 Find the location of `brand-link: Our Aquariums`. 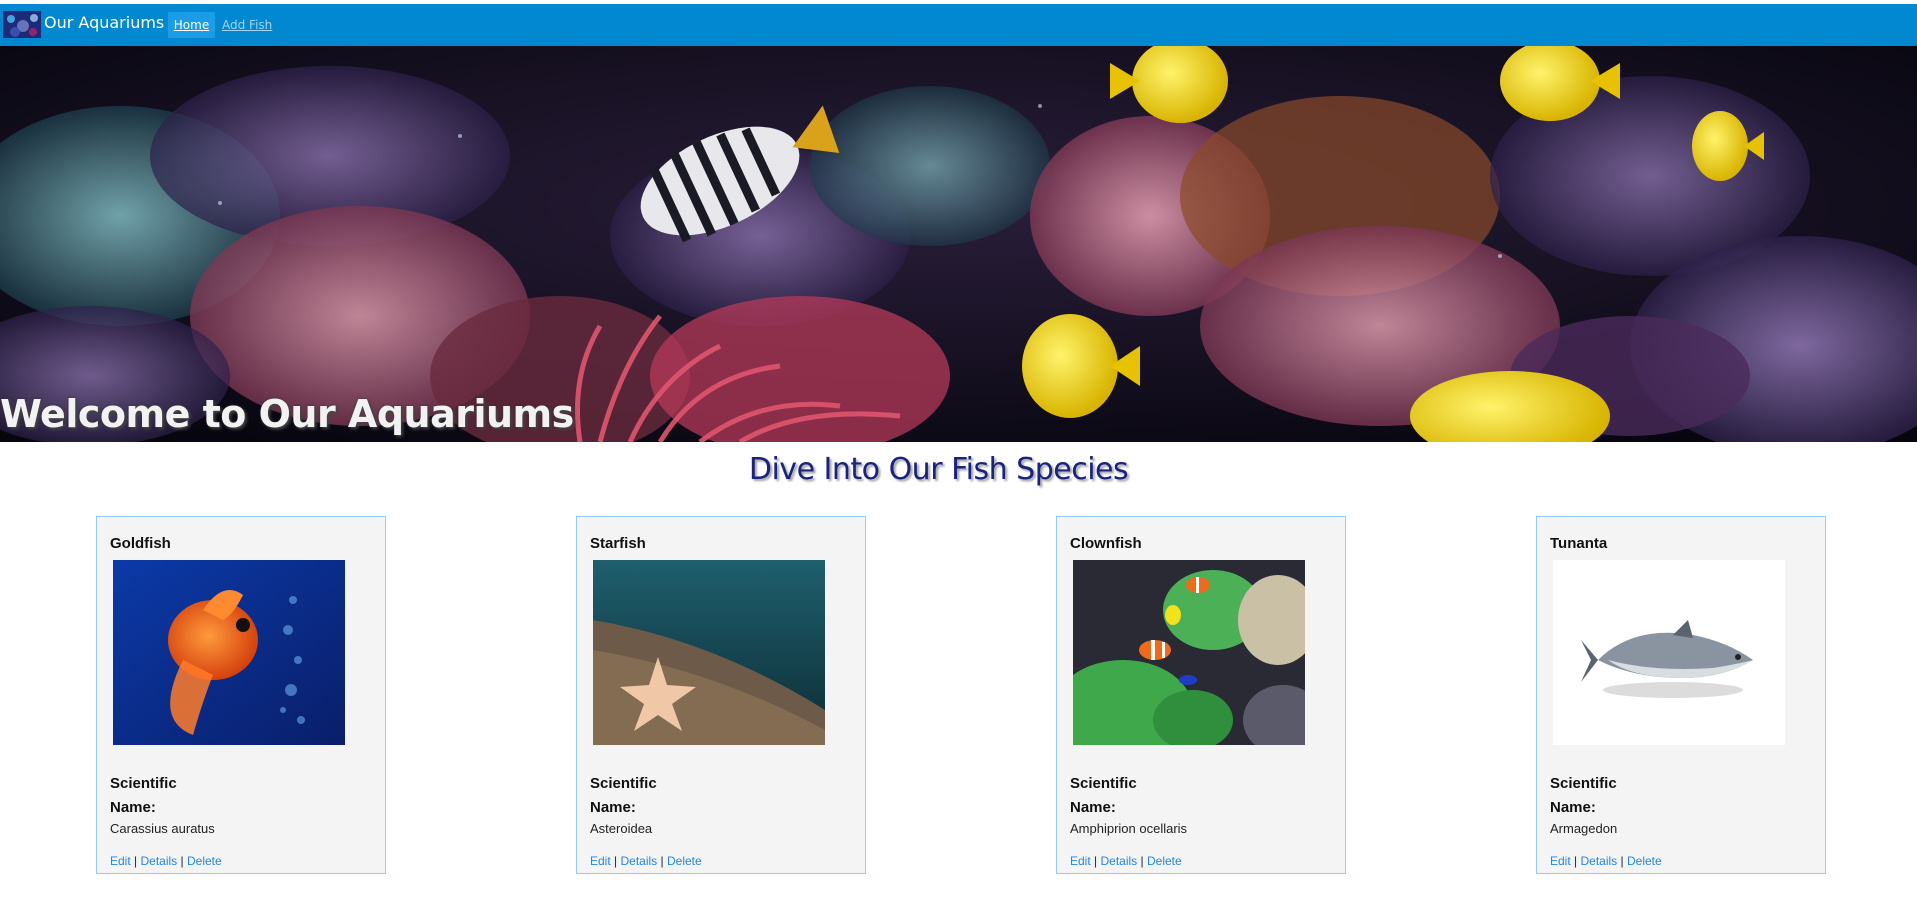

brand-link: Our Aquariums is located at coordinates (104, 22).